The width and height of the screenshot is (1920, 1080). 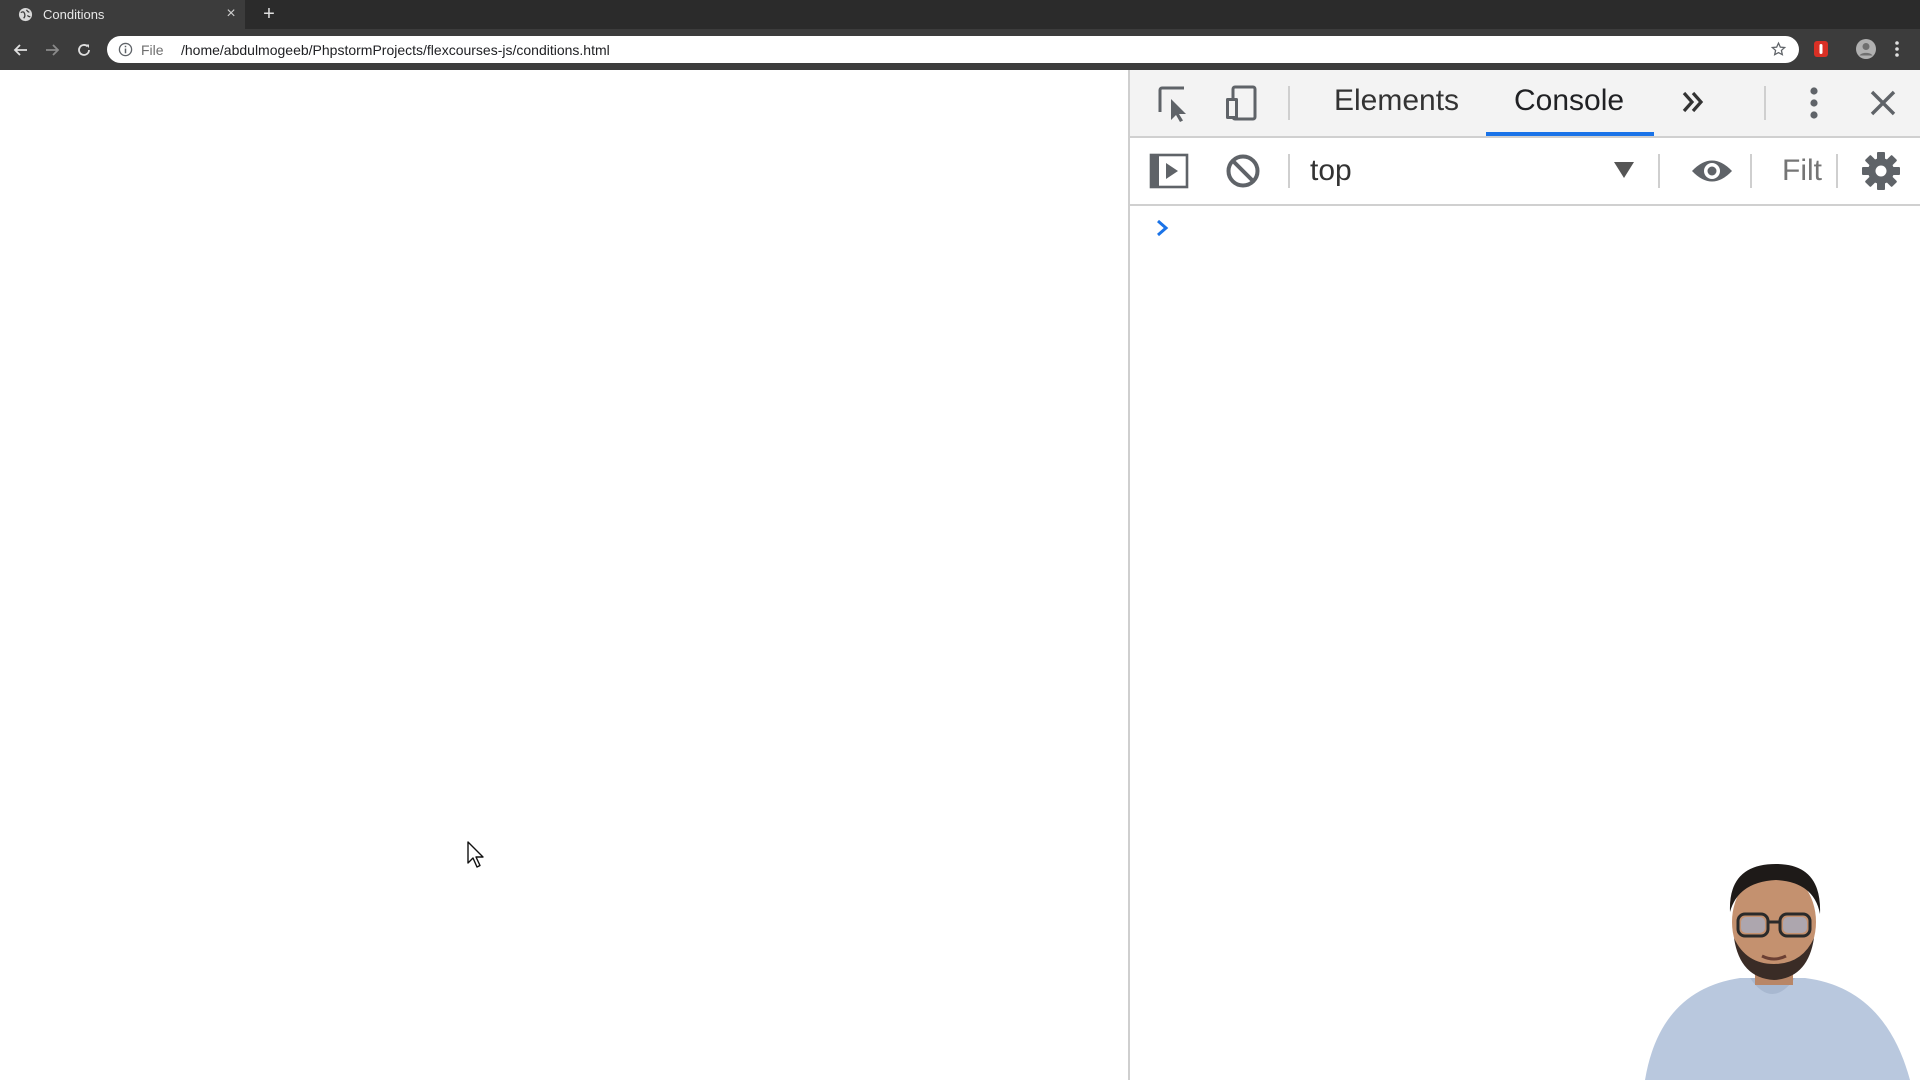 What do you see at coordinates (125, 49) in the screenshot?
I see `info-icon` at bounding box center [125, 49].